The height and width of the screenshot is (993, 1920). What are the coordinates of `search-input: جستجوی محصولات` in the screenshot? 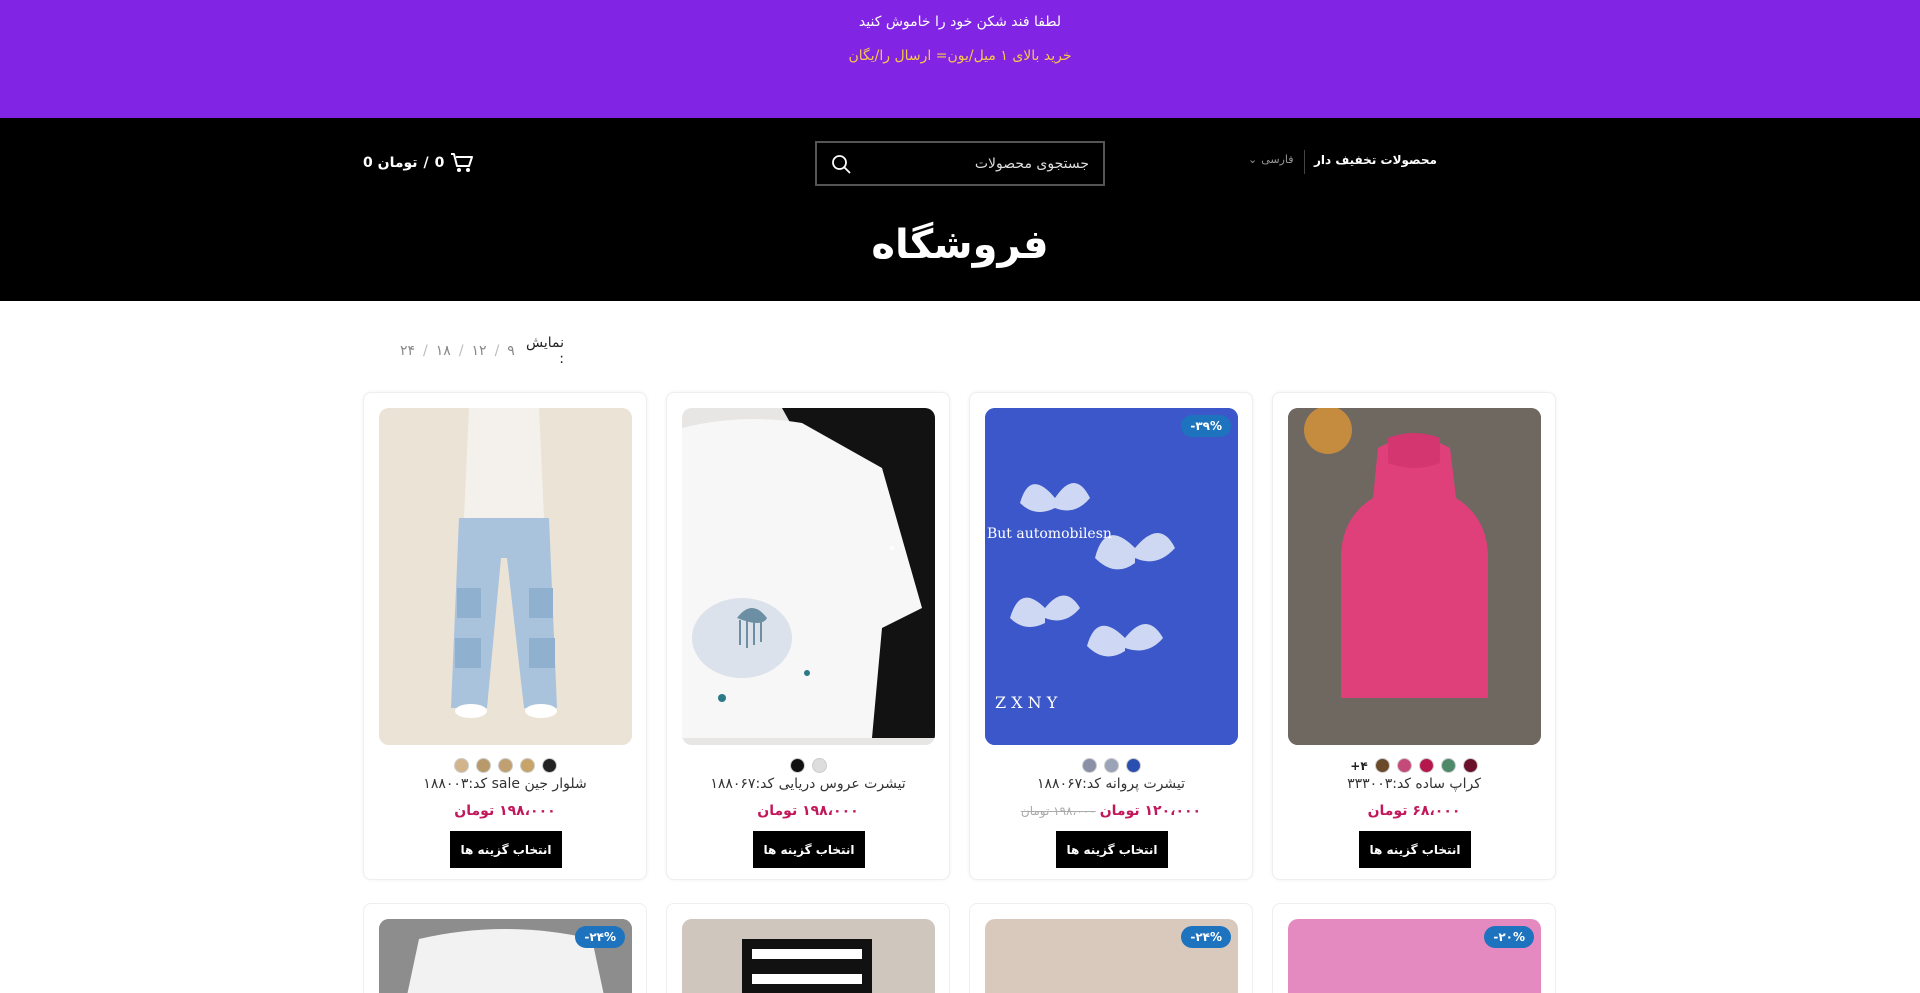 It's located at (970, 164).